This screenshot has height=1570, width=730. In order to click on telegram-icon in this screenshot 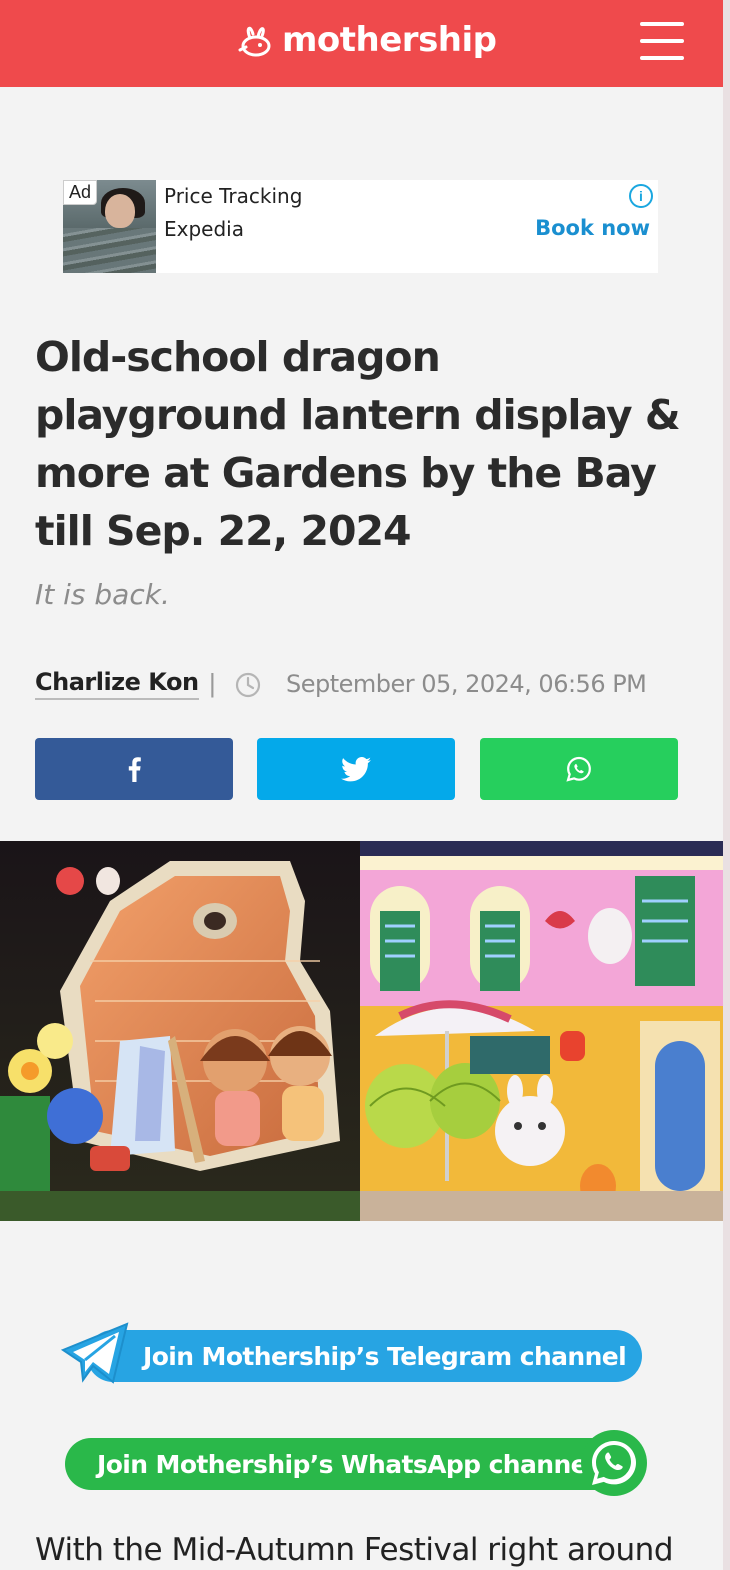, I will do `click(94, 1353)`.